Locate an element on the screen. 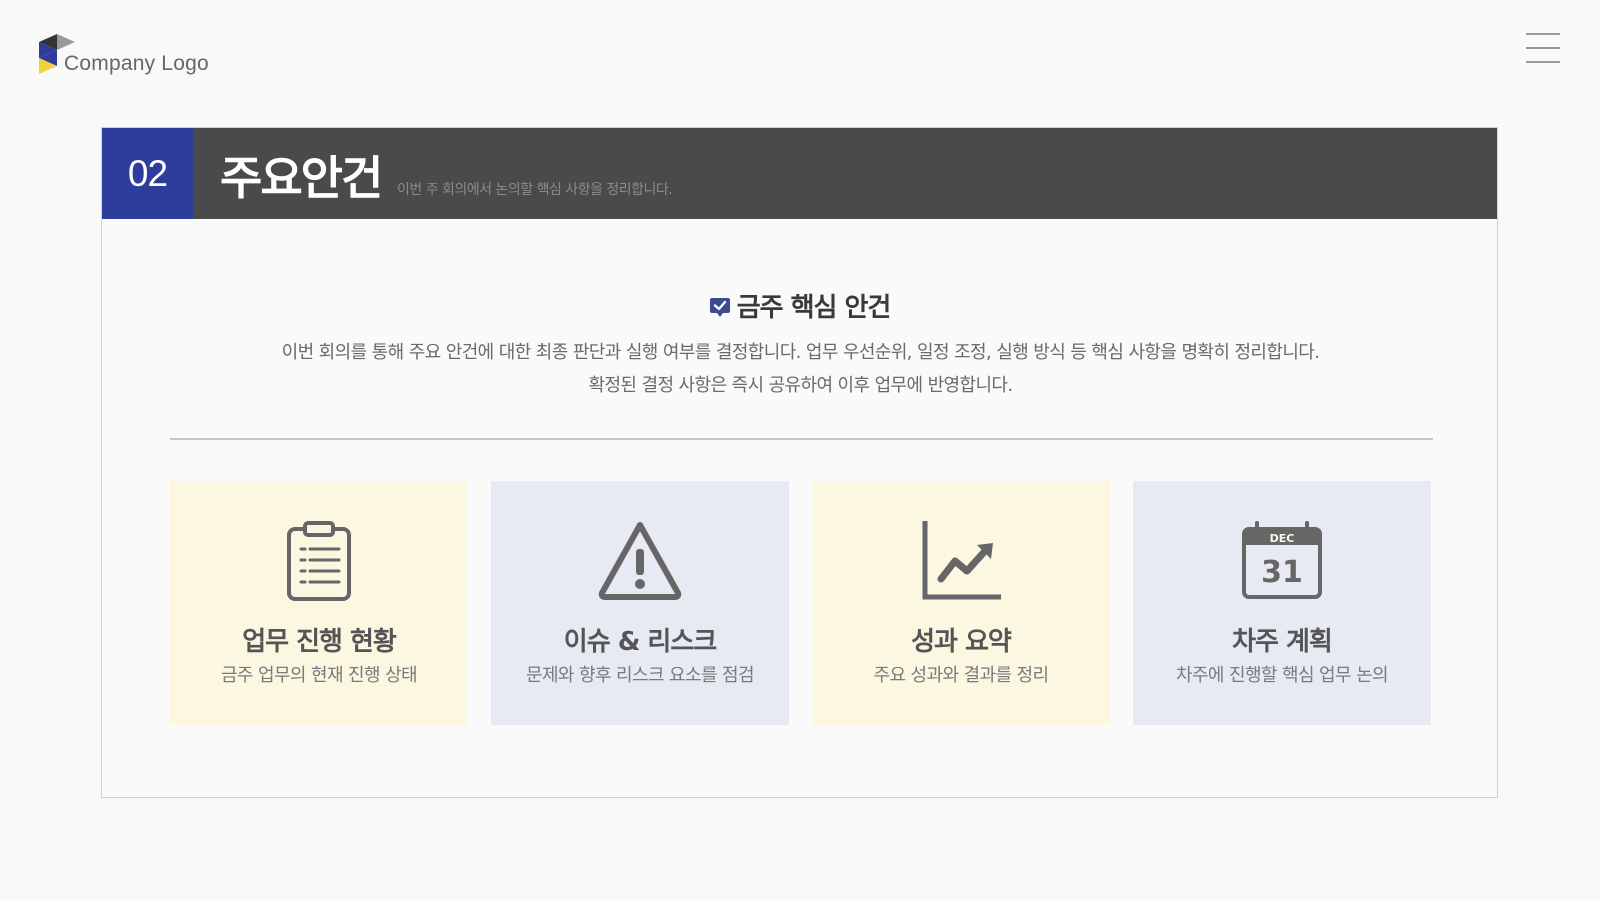  warning-icon is located at coordinates (640, 561).